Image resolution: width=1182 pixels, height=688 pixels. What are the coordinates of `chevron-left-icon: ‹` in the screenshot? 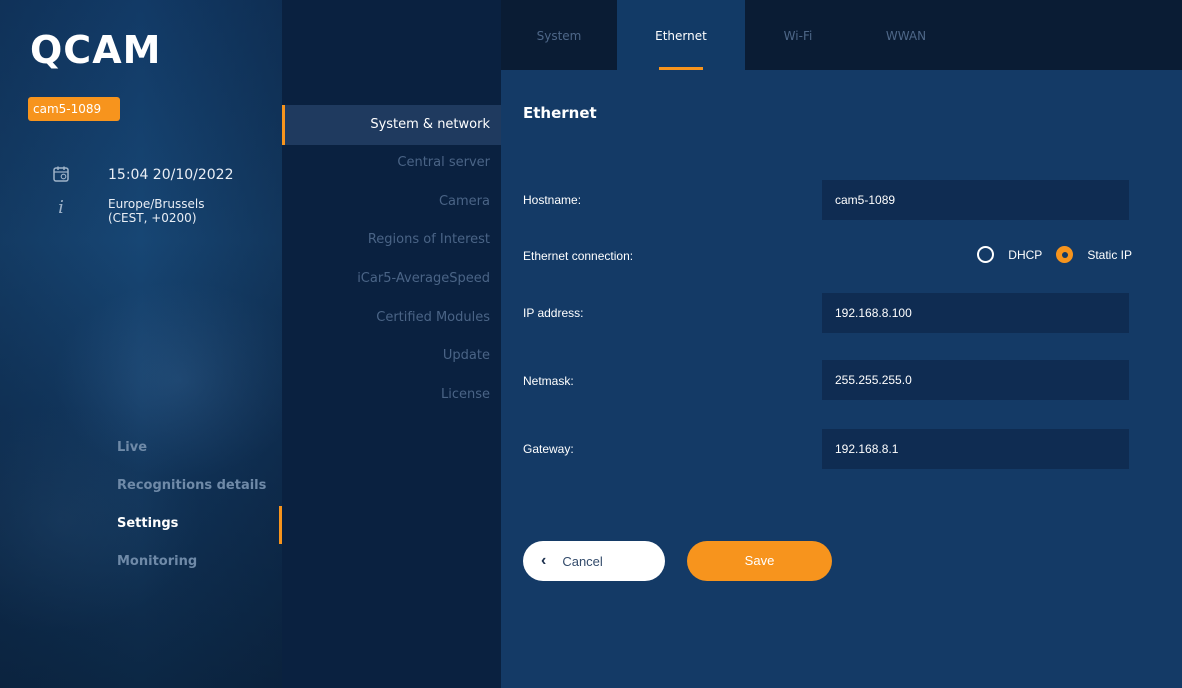 It's located at (544, 560).